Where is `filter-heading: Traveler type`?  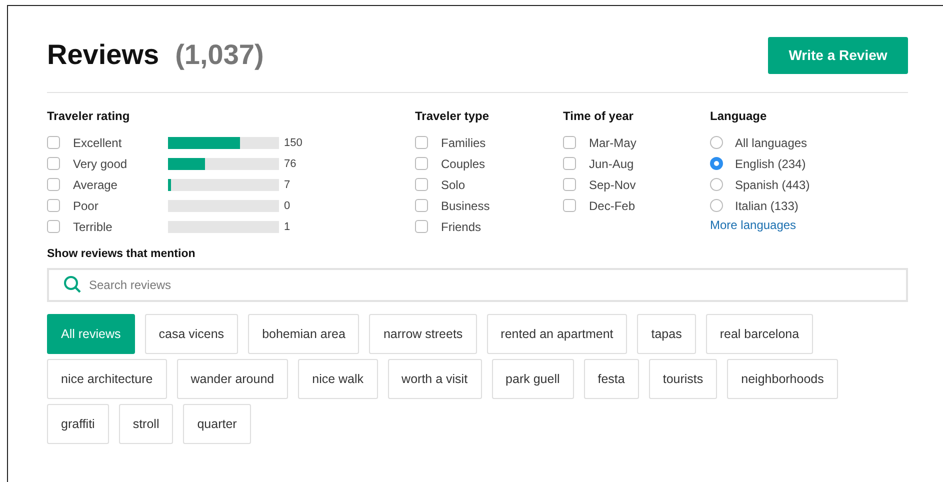
filter-heading: Traveler type is located at coordinates (452, 117).